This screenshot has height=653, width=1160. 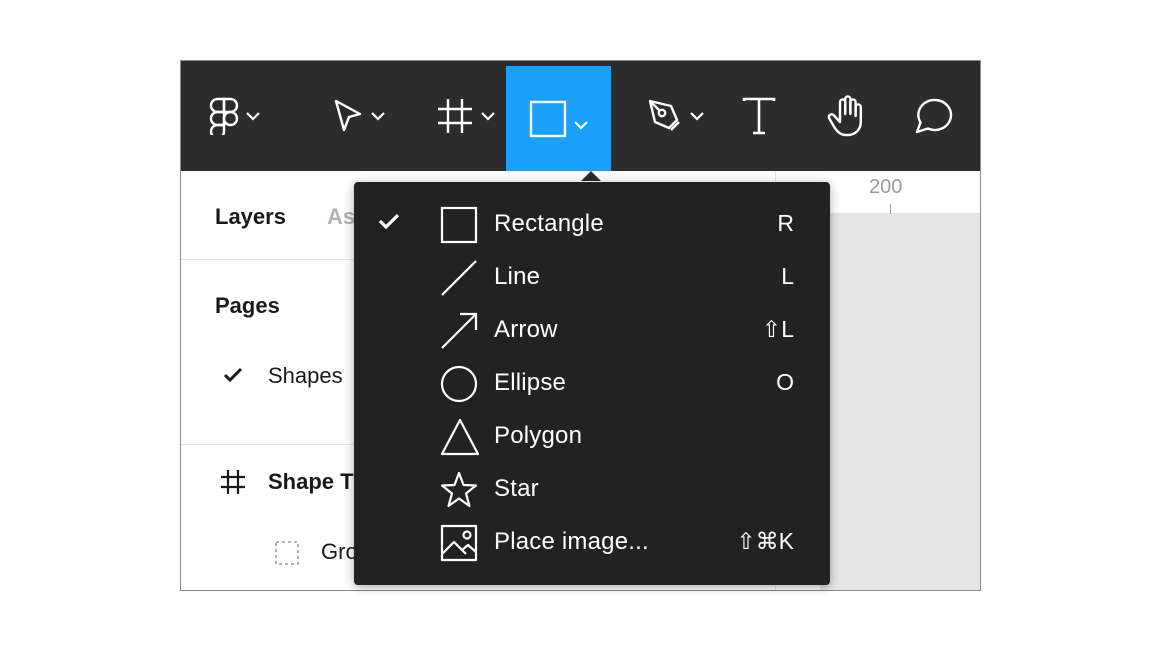 I want to click on pages-heading: Pages, so click(x=247, y=305).